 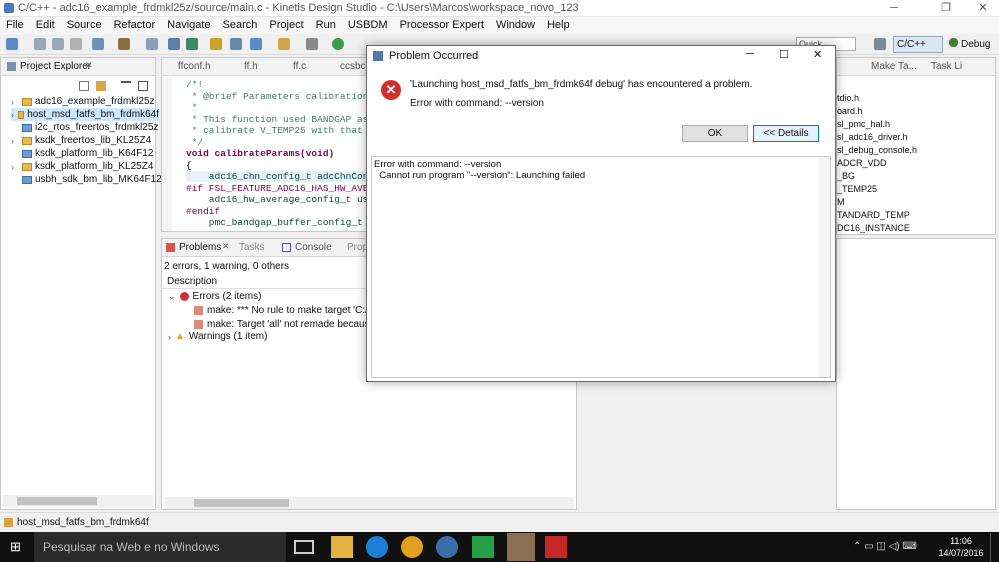 I want to click on kinetis-icon, so click(x=521, y=547).